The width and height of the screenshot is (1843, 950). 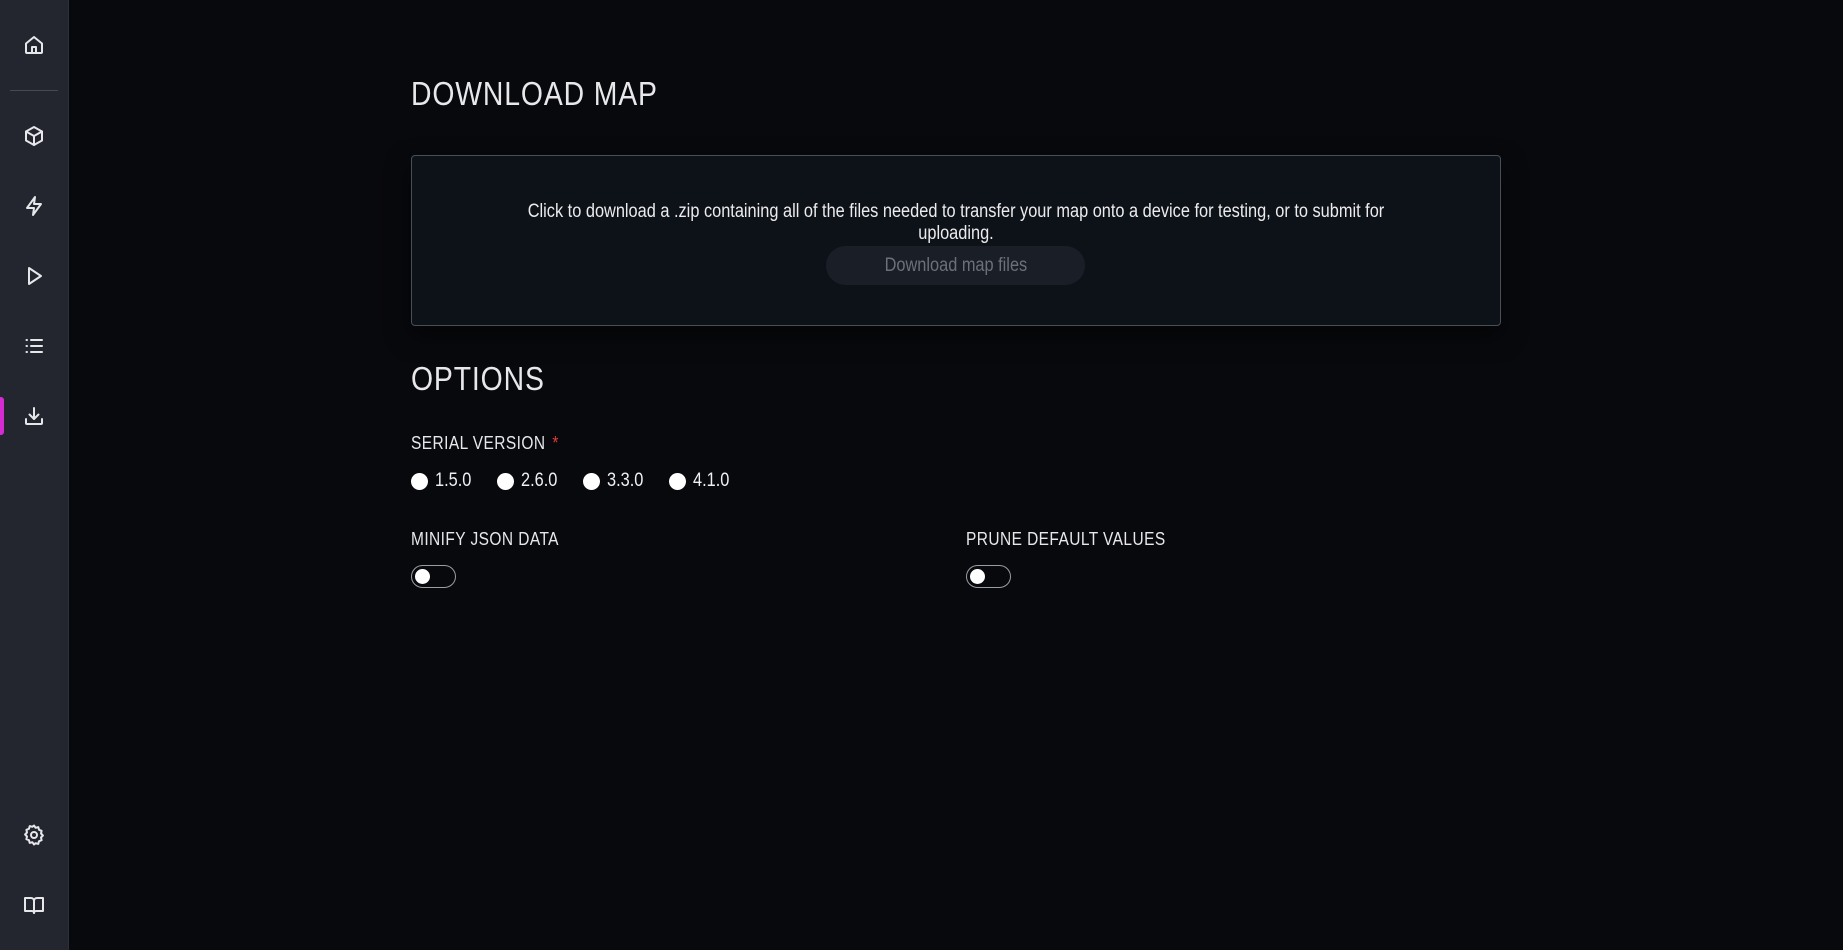 What do you see at coordinates (485, 539) in the screenshot?
I see `minify-json-label: MINIFY JSON DATA` at bounding box center [485, 539].